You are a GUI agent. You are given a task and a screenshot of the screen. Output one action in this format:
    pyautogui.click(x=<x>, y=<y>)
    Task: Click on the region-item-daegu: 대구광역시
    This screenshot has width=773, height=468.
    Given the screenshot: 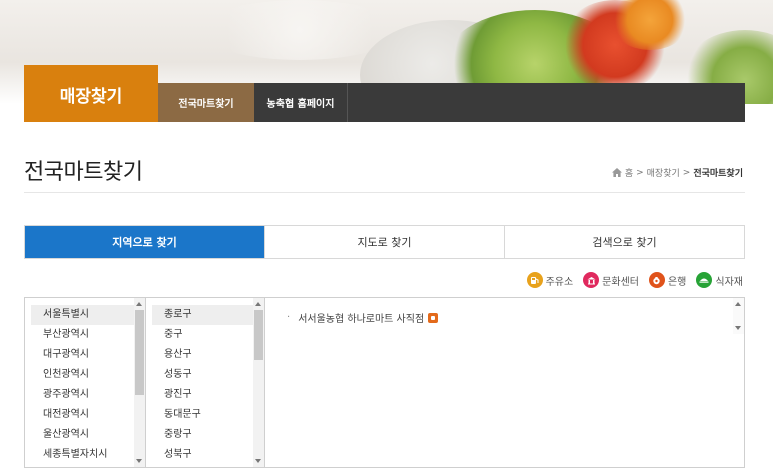 What is the action you would take?
    pyautogui.click(x=85, y=355)
    